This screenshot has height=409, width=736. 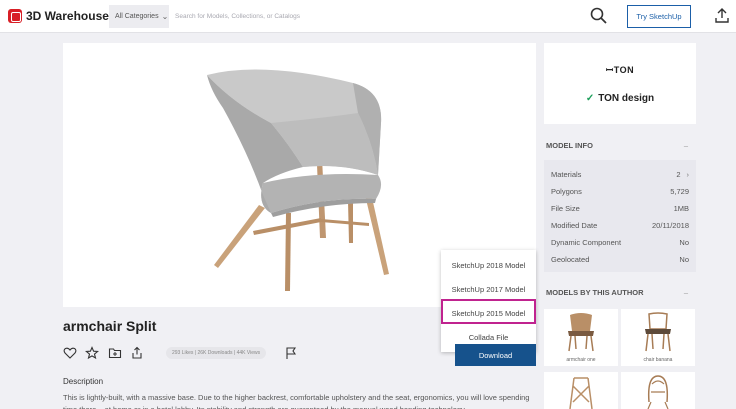 I want to click on author-model-thumbnail: chair banana, so click(x=658, y=337).